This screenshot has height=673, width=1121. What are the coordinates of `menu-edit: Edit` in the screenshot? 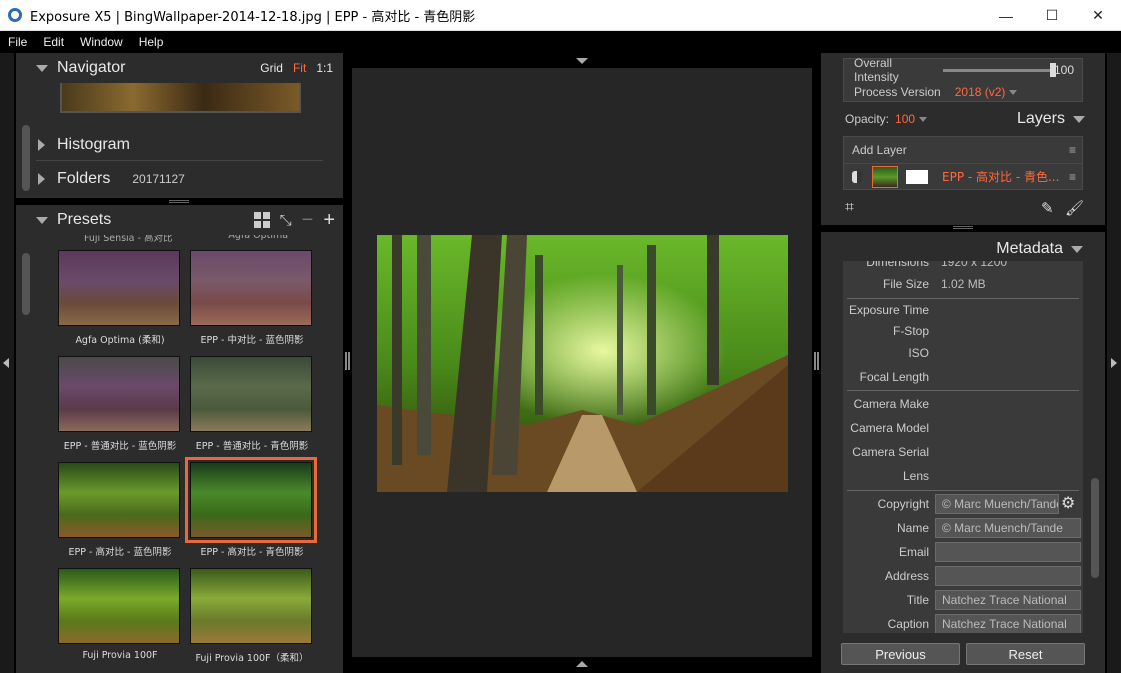 It's located at (53, 42).